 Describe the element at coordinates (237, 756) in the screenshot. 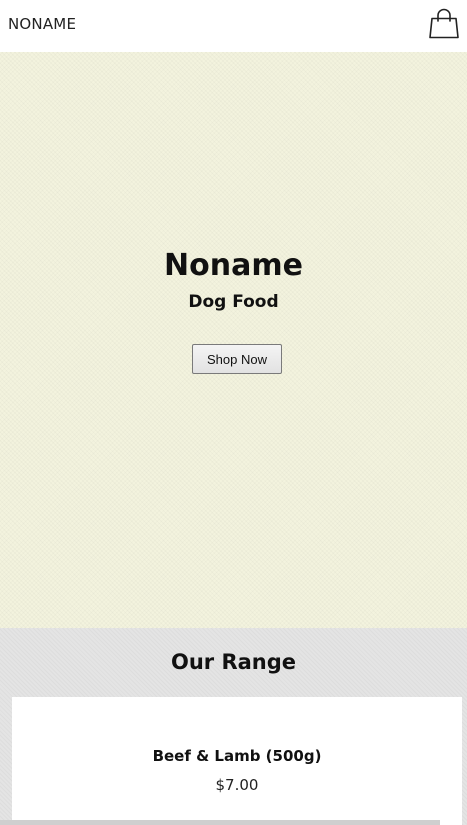

I see `product-name: Beef & Lamb (500g)` at that location.